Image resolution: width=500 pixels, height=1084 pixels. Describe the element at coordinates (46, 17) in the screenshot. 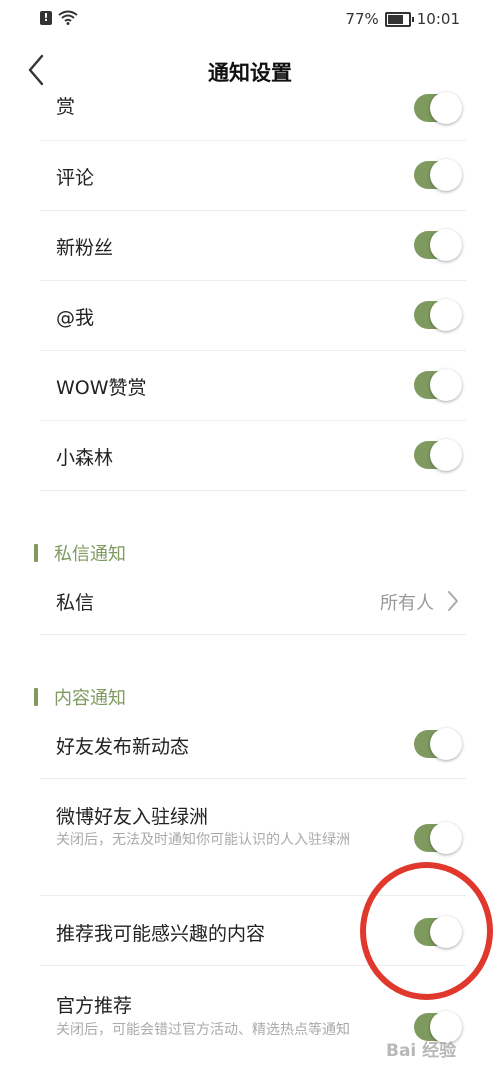

I see `alert-icon: !` at that location.